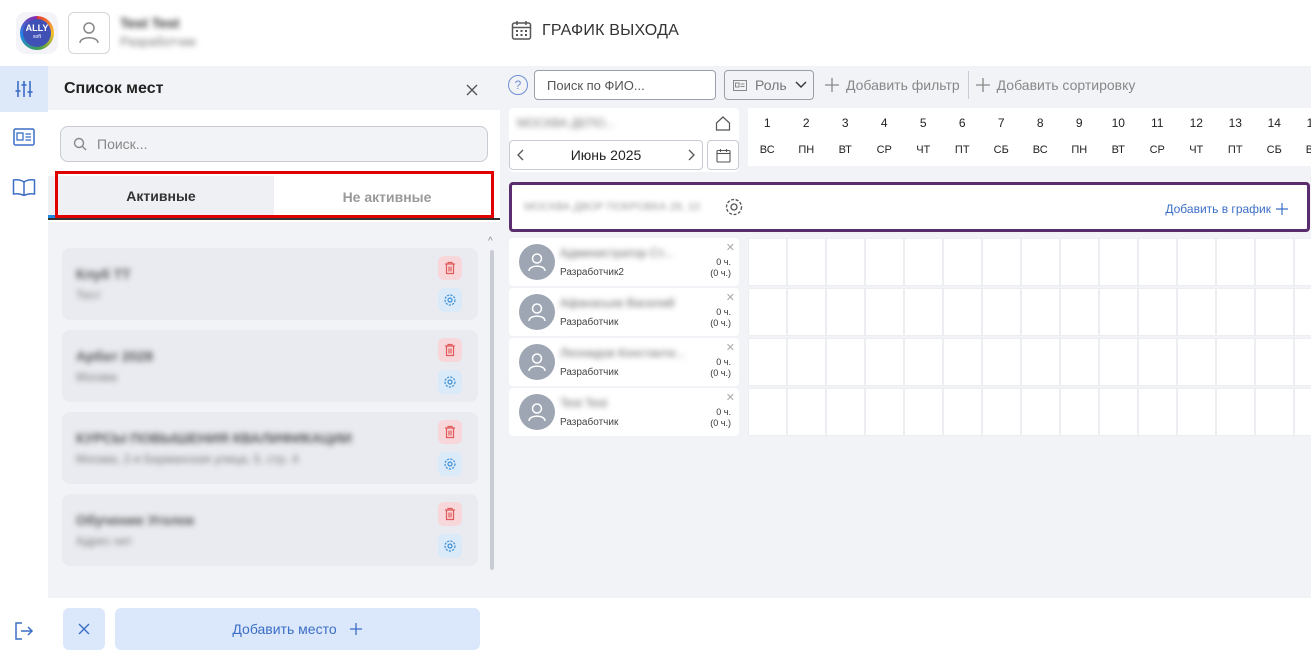 Image resolution: width=1311 pixels, height=656 pixels. What do you see at coordinates (37, 33) in the screenshot?
I see `app-logo: ALLY soft` at bounding box center [37, 33].